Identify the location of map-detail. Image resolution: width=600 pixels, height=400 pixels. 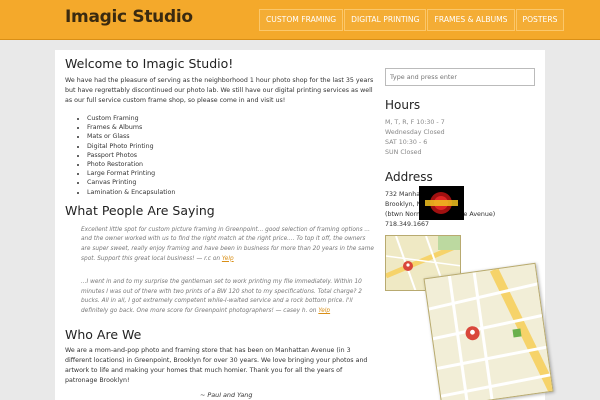
(488, 331).